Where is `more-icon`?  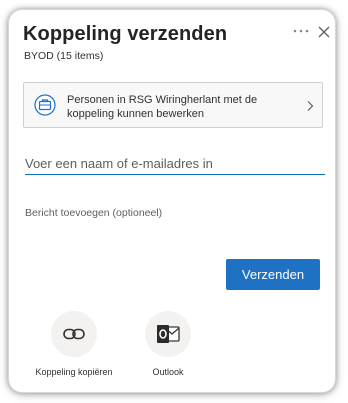
more-icon is located at coordinates (301, 31).